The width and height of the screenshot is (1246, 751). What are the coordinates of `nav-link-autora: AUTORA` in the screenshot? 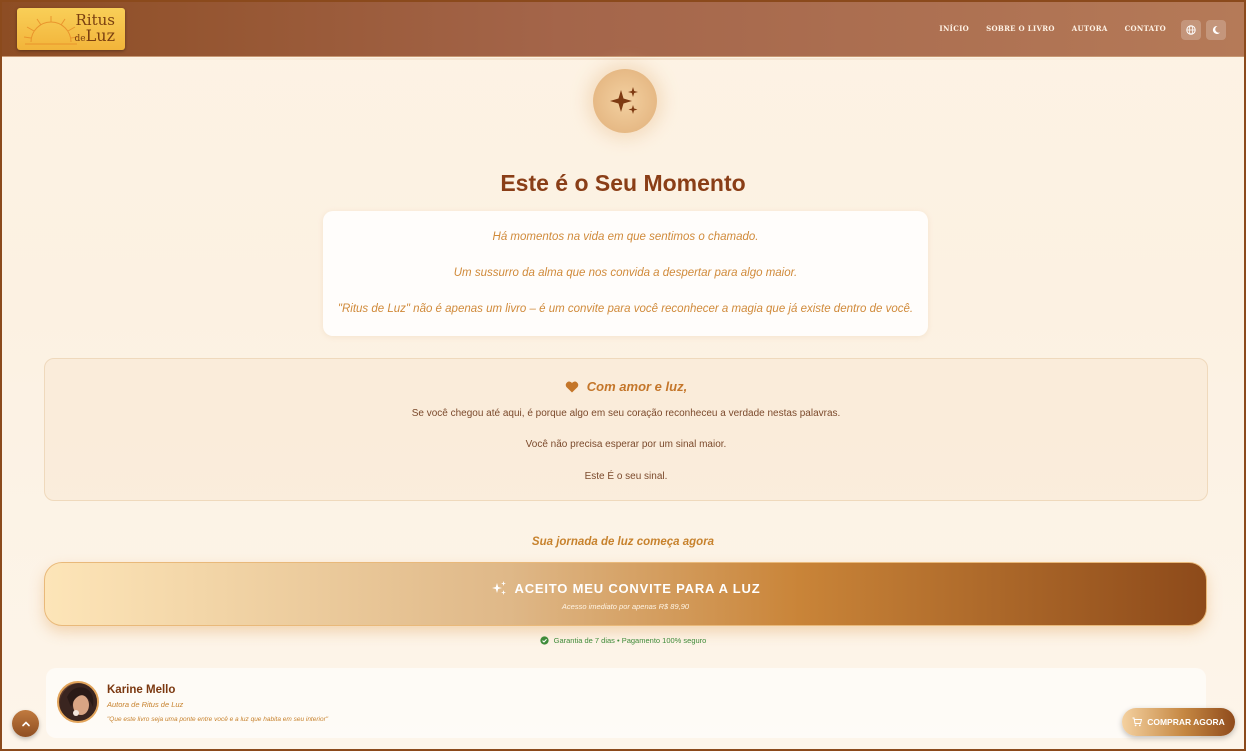 It's located at (1090, 28).